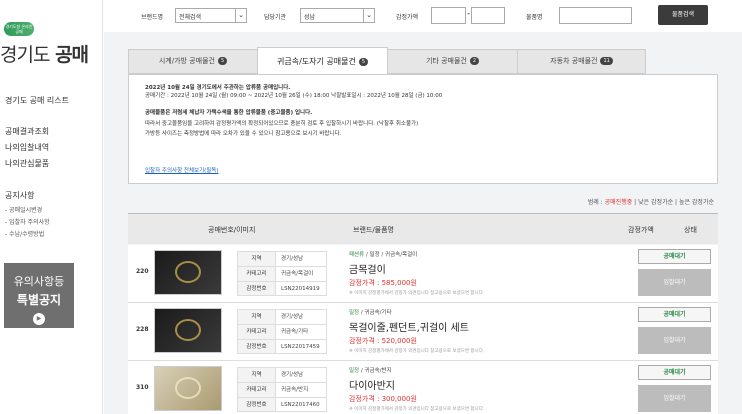 The width and height of the screenshot is (742, 414). Describe the element at coordinates (363, 61) in the screenshot. I see `tab-count: 5` at that location.